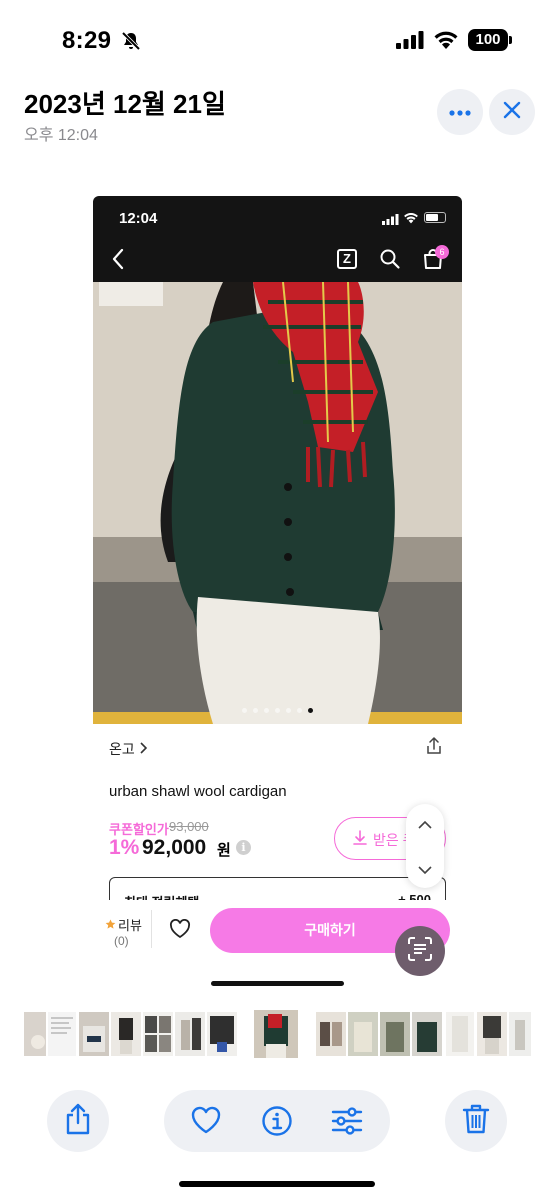  What do you see at coordinates (277, 1184) in the screenshot?
I see `home-indicator` at bounding box center [277, 1184].